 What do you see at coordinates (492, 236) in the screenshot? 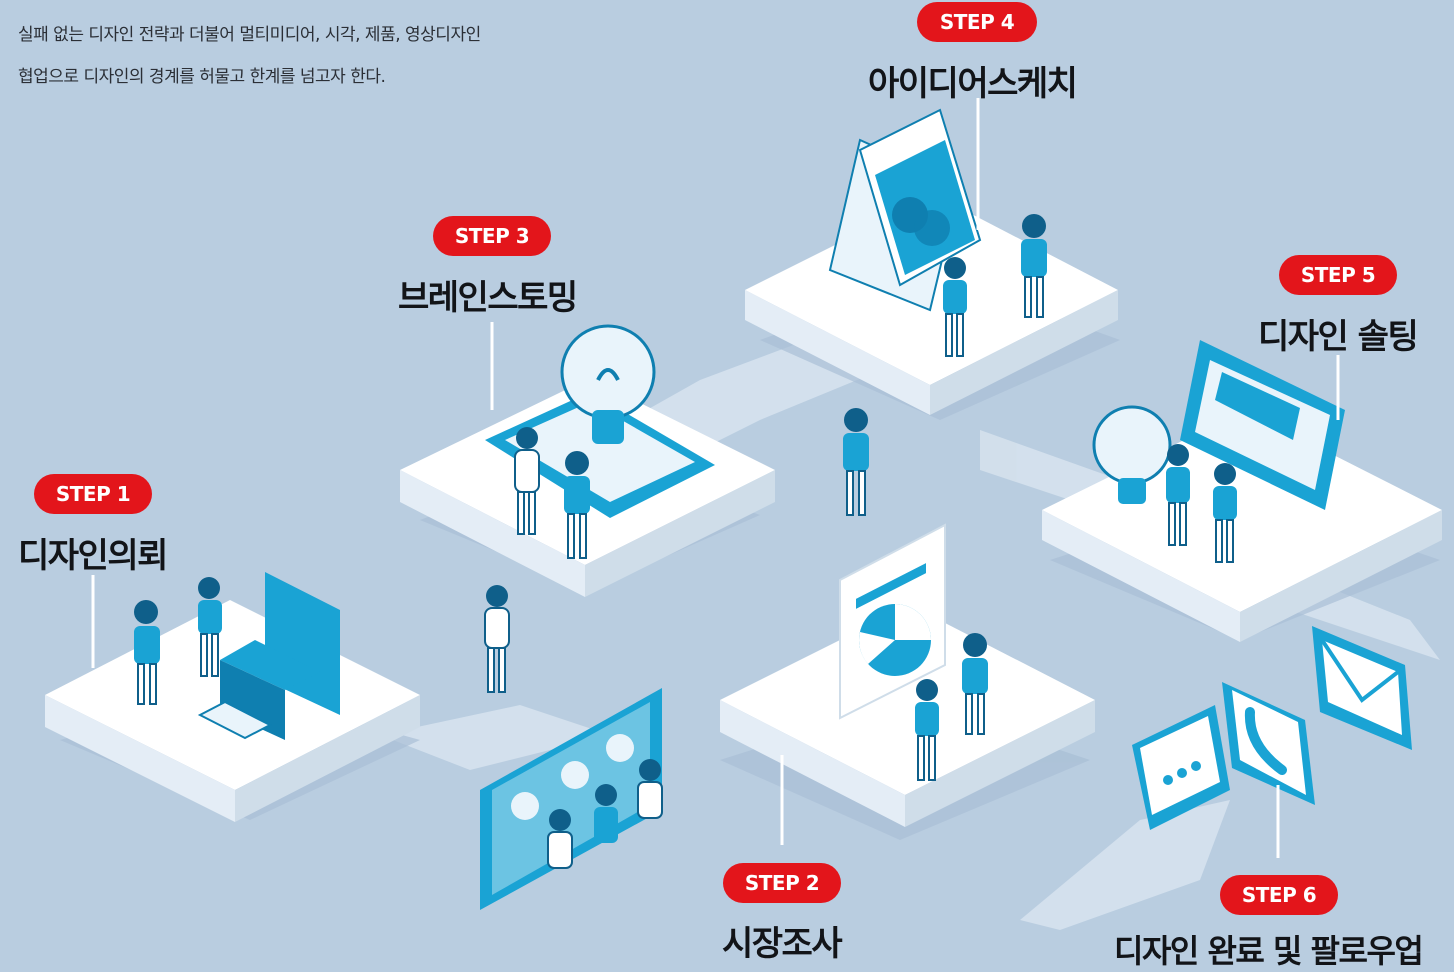
I see `step-3-badge: STEP 3` at bounding box center [492, 236].